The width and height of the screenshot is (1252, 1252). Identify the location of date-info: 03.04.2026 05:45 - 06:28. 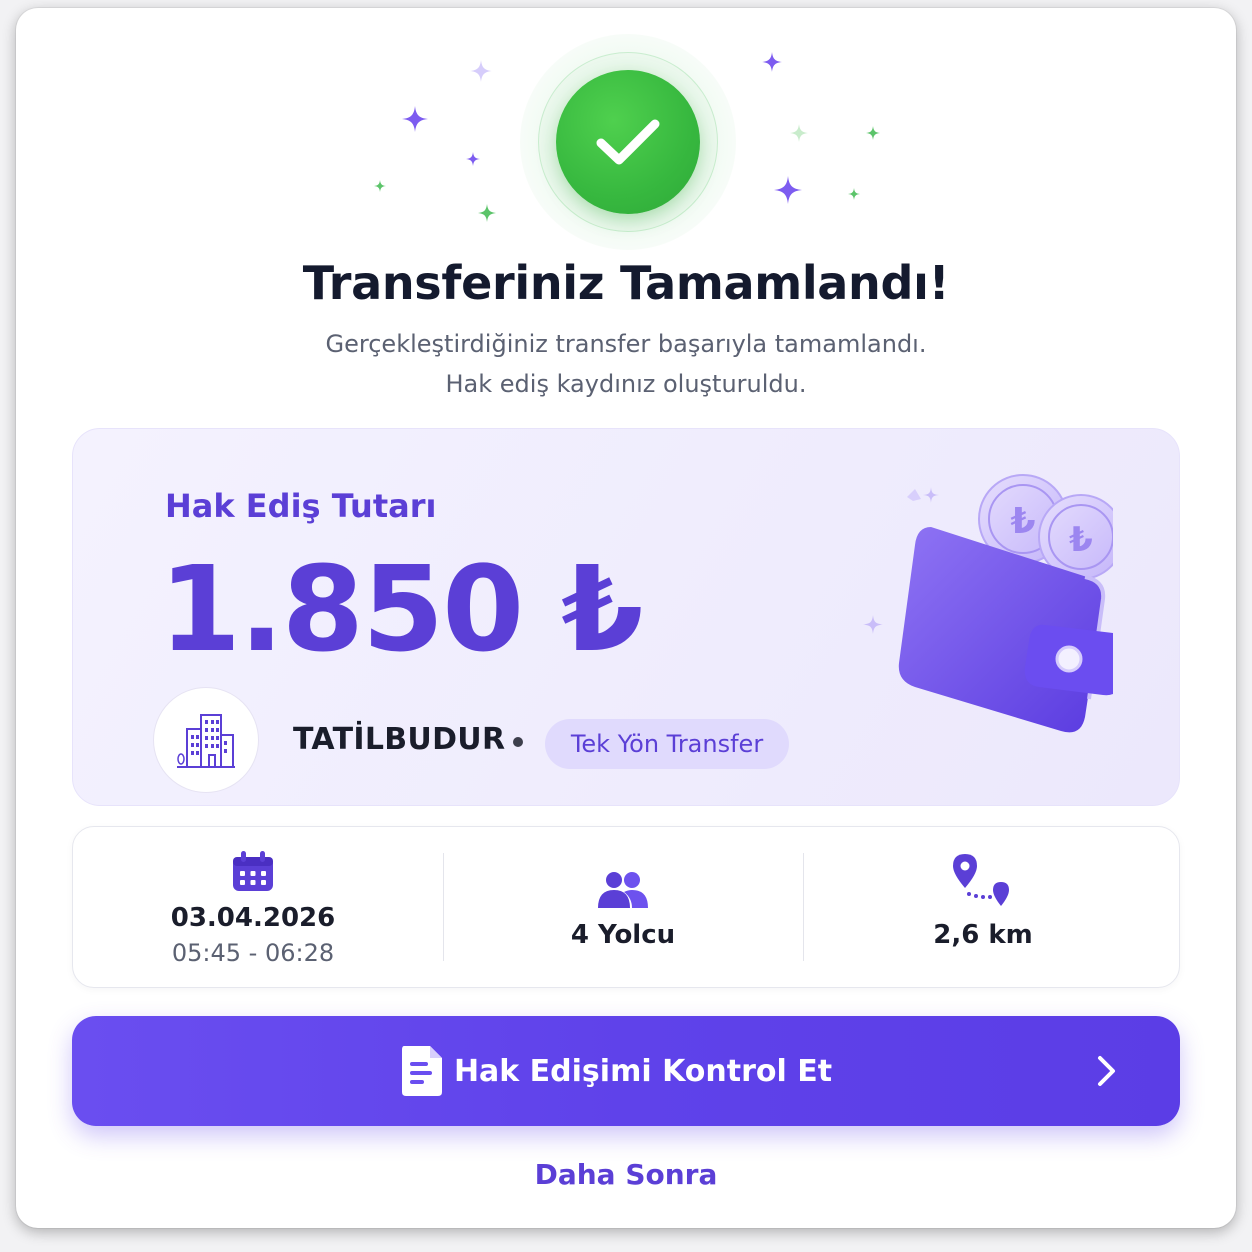
(253, 907).